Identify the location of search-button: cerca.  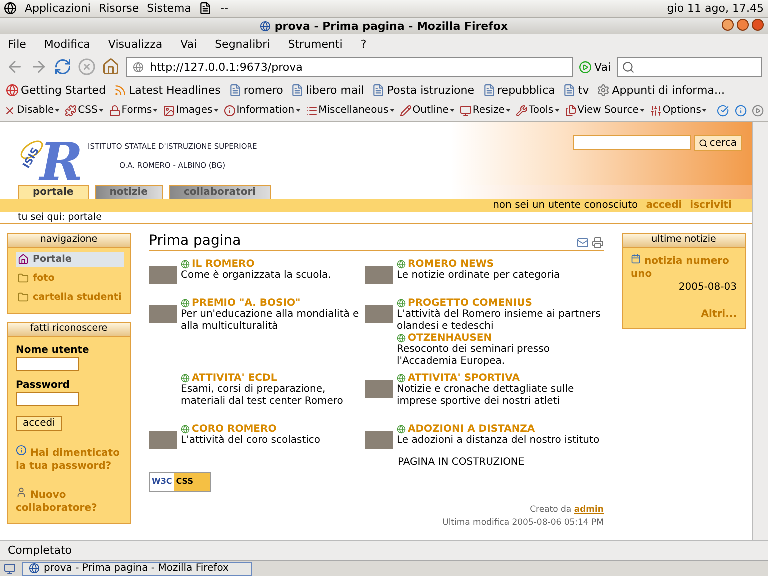
(718, 143).